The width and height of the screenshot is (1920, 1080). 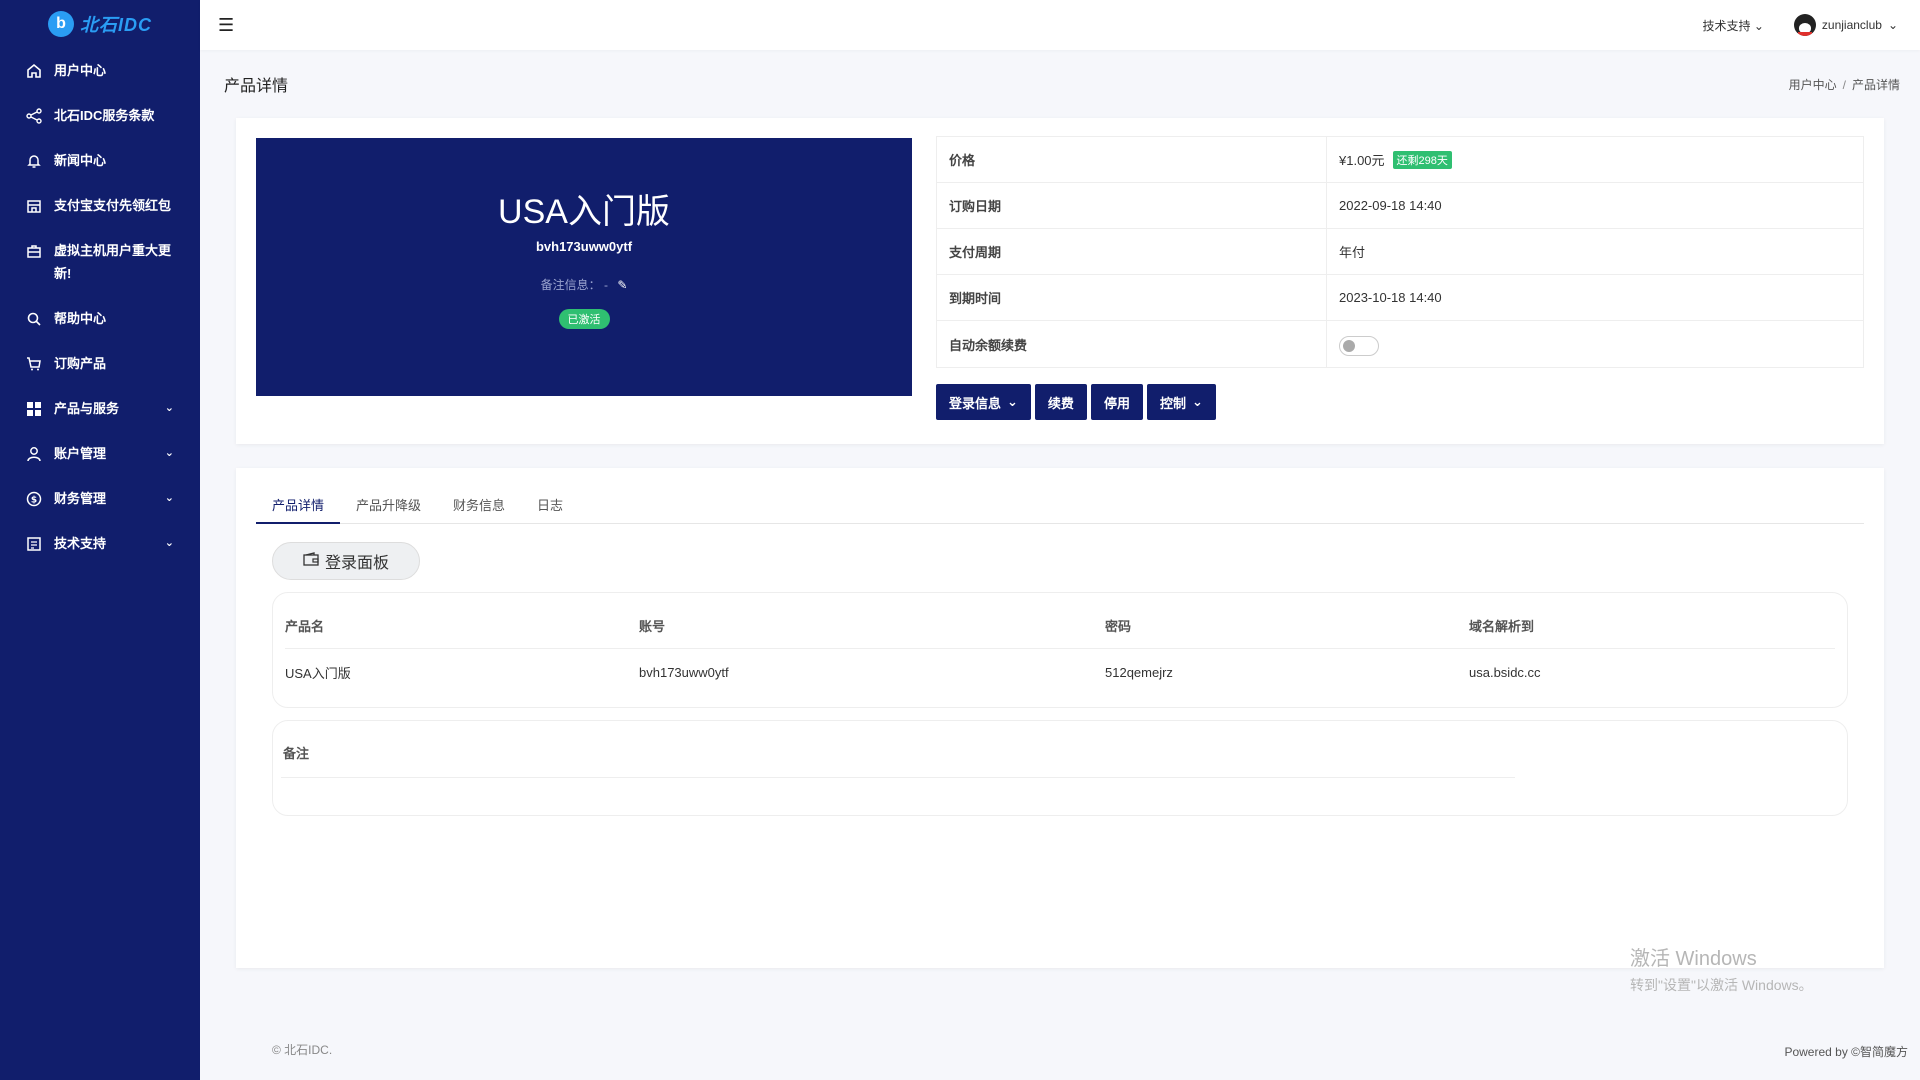 What do you see at coordinates (584, 246) in the screenshot?
I see `product-username: bvh173uww0ytf` at bounding box center [584, 246].